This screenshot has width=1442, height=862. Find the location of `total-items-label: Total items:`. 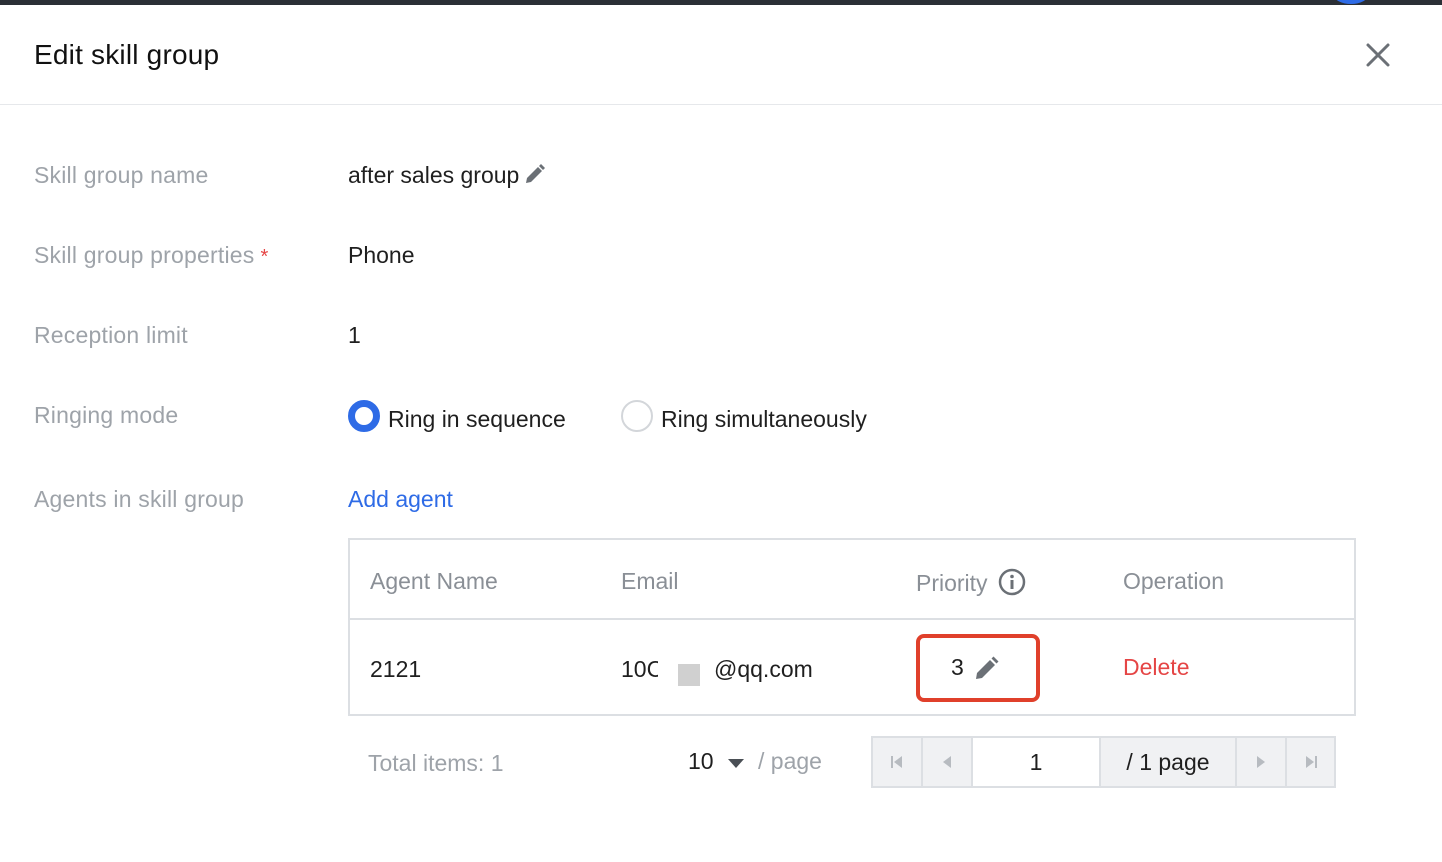

total-items-label: Total items: is located at coordinates (426, 763).